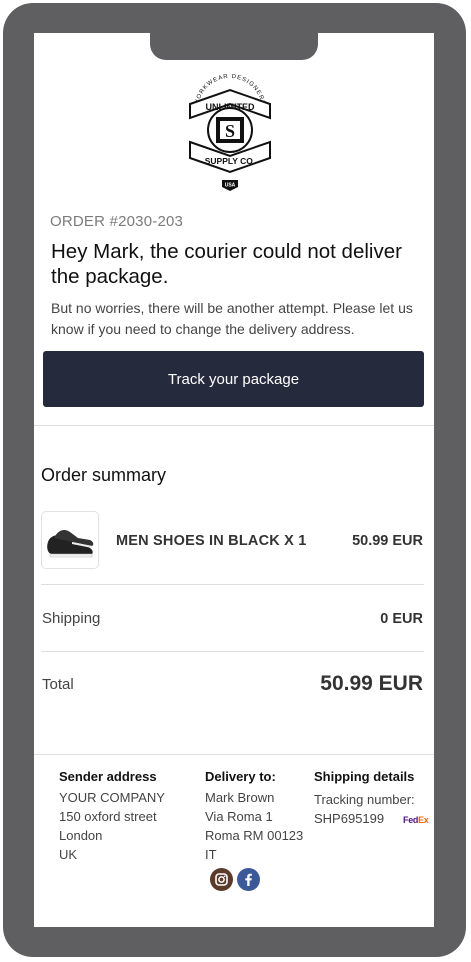 The width and height of the screenshot is (471, 962). What do you see at coordinates (371, 683) in the screenshot?
I see `total-value: 50.99 EUR` at bounding box center [371, 683].